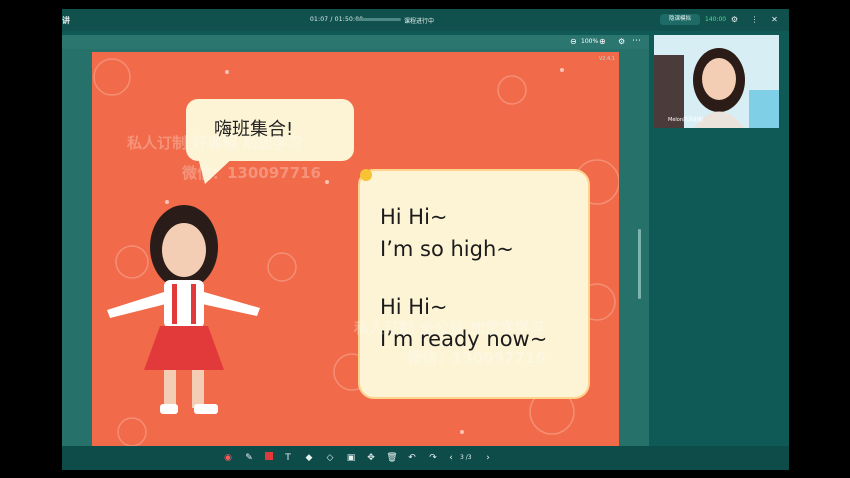  What do you see at coordinates (366, 175) in the screenshot?
I see `bubble-dot` at bounding box center [366, 175].